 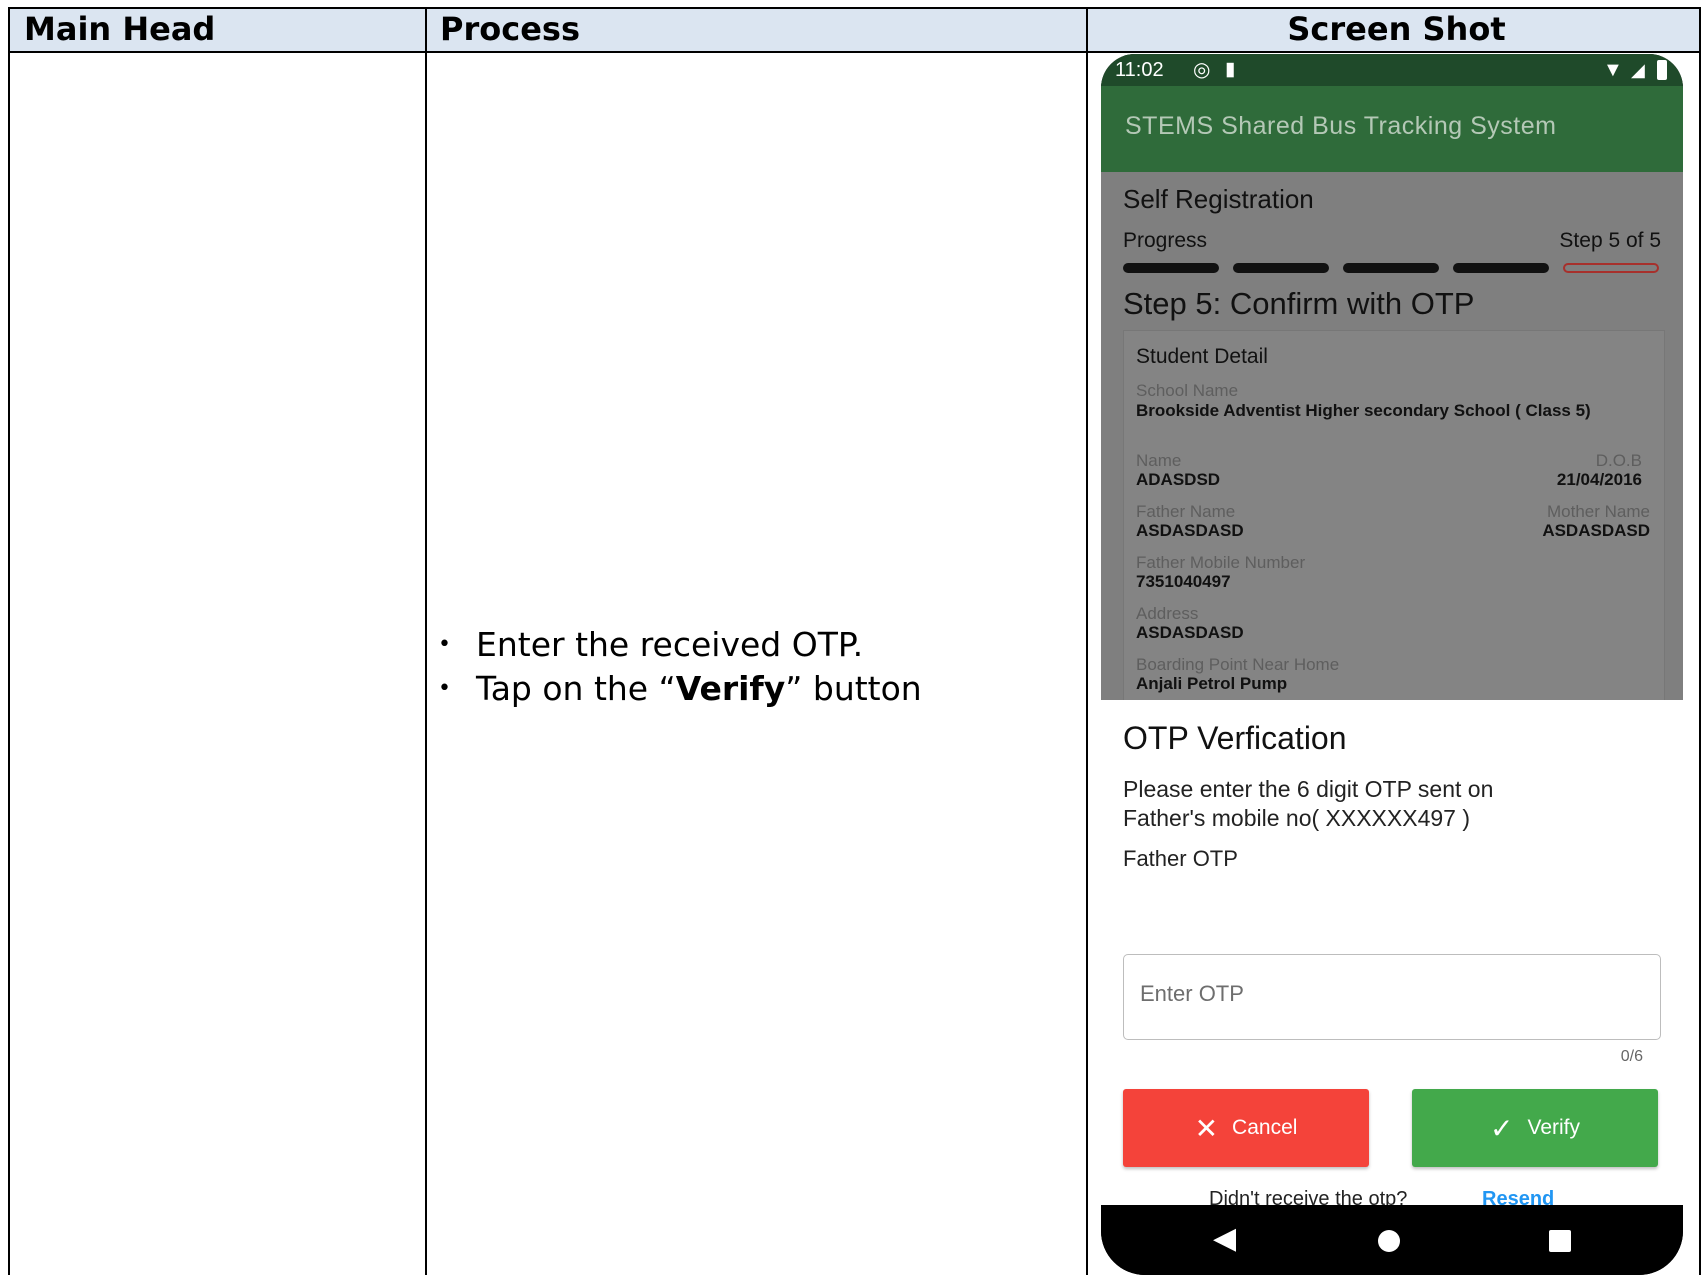 I want to click on process-step: • Enter the received OTP., so click(x=680, y=644).